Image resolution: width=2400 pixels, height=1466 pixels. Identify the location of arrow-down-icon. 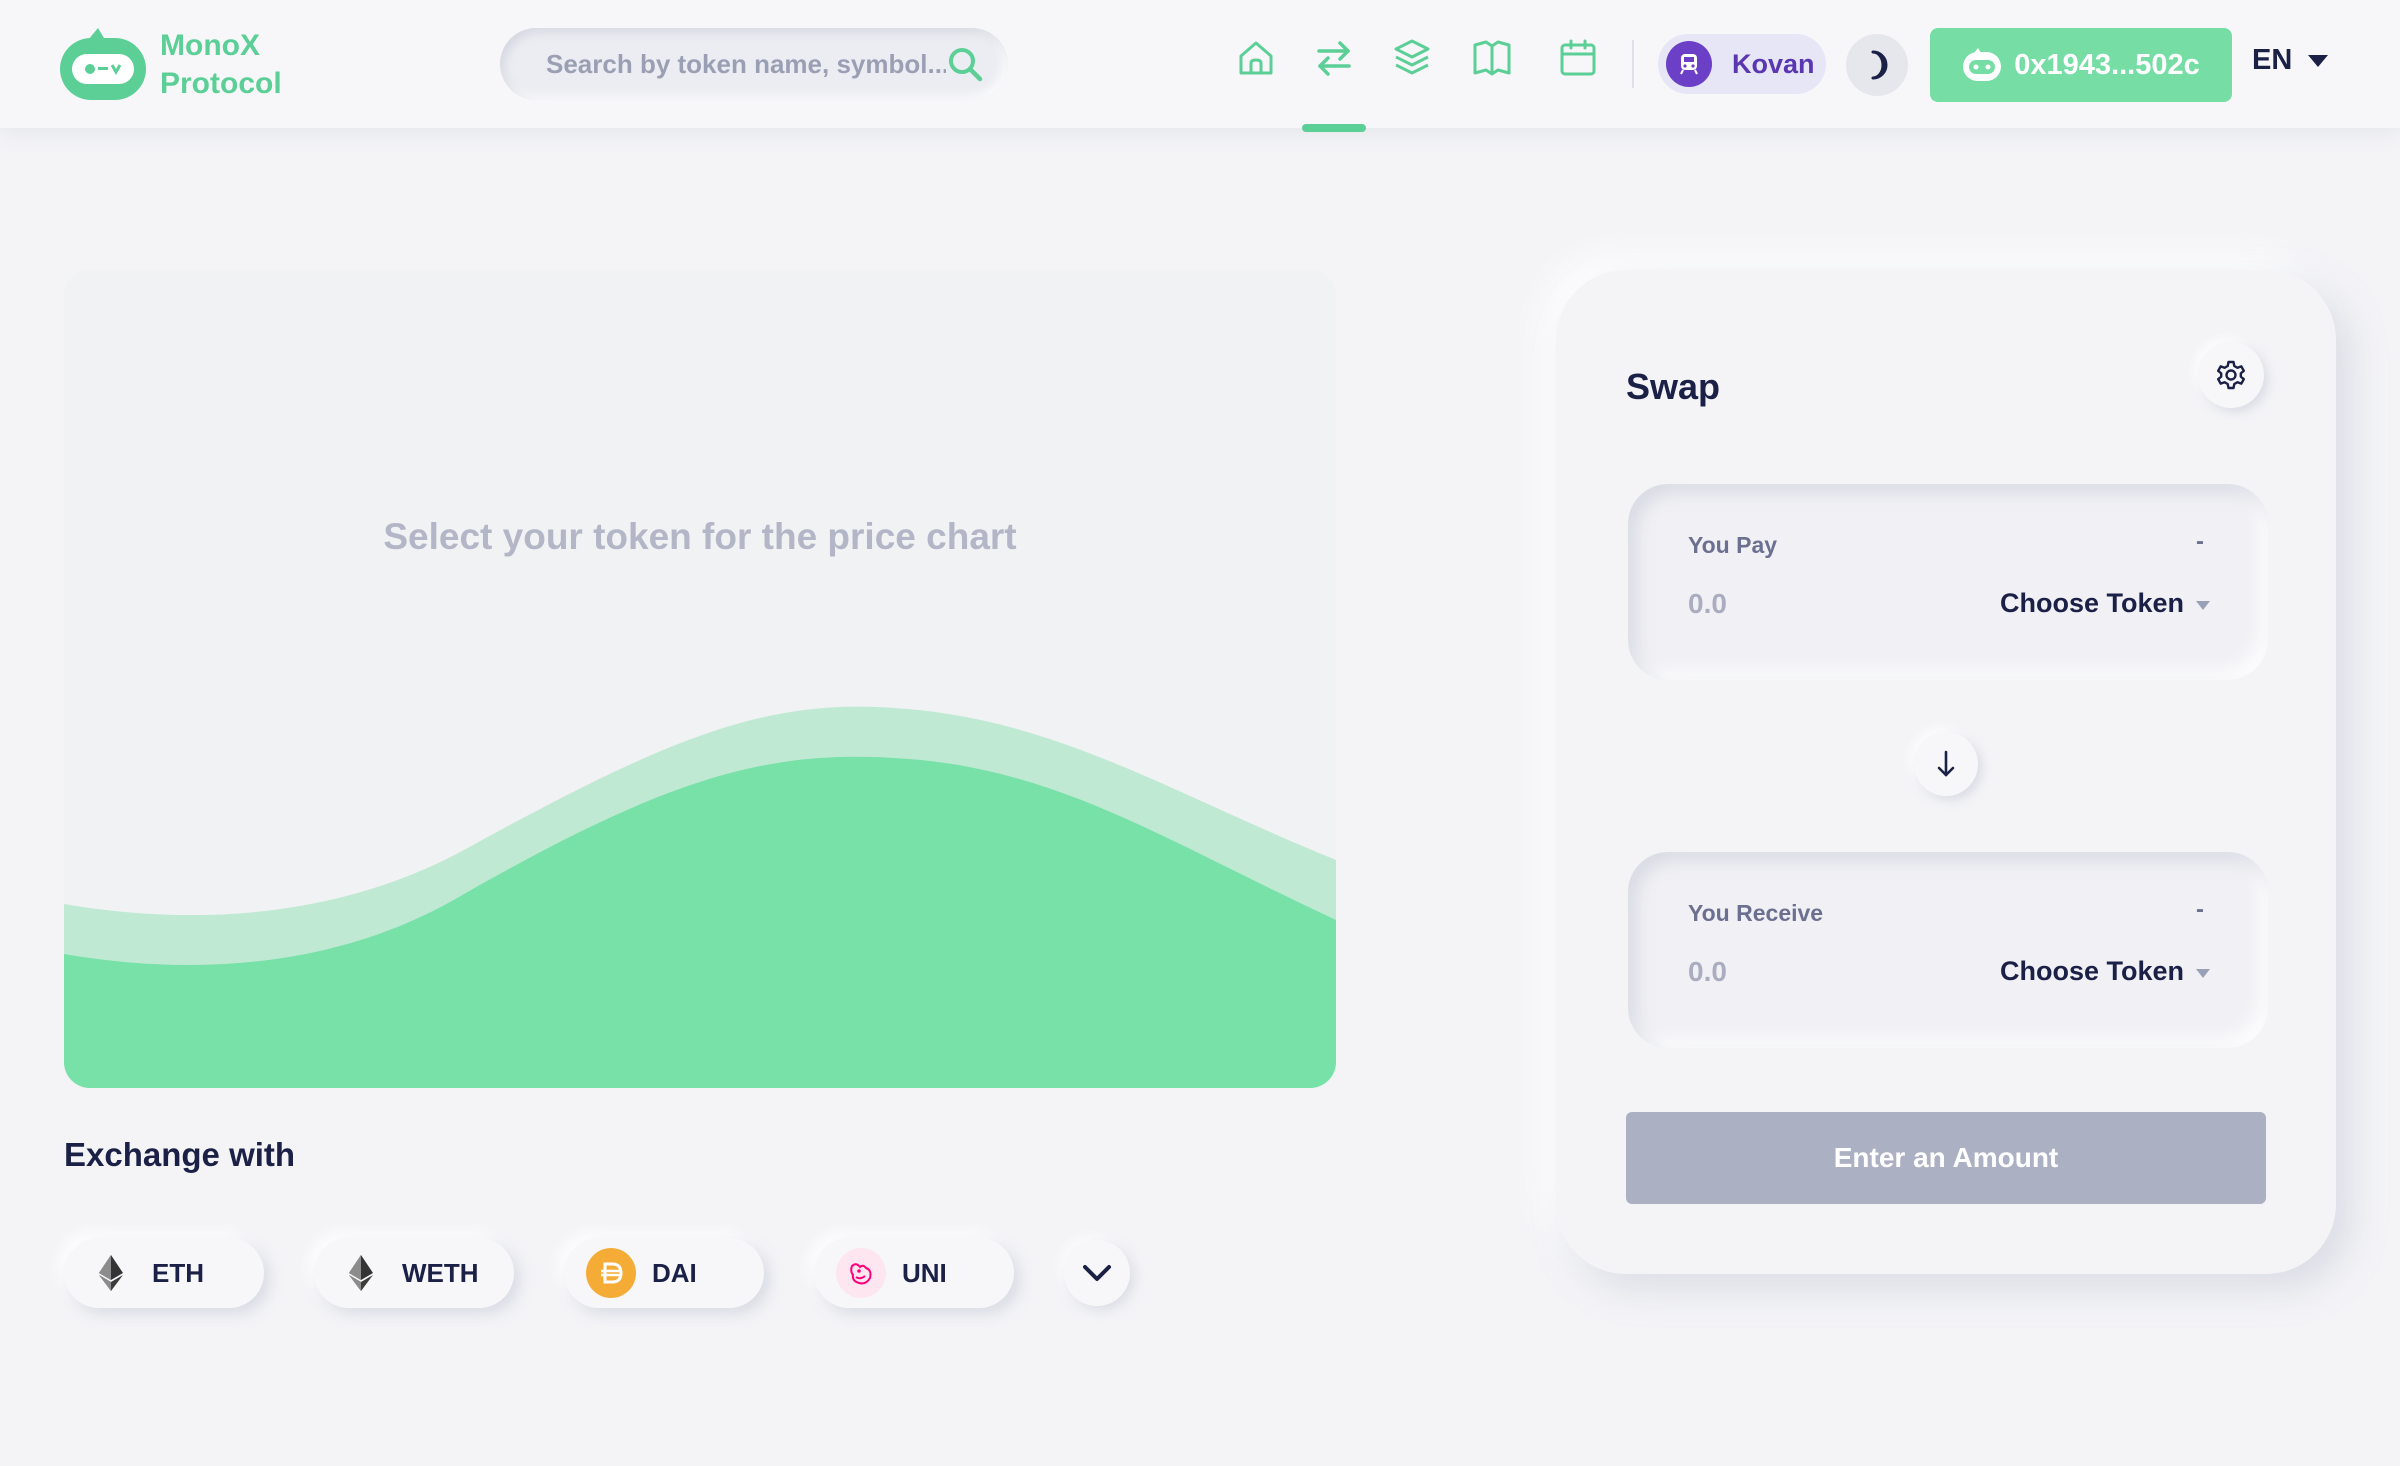
(1946, 763).